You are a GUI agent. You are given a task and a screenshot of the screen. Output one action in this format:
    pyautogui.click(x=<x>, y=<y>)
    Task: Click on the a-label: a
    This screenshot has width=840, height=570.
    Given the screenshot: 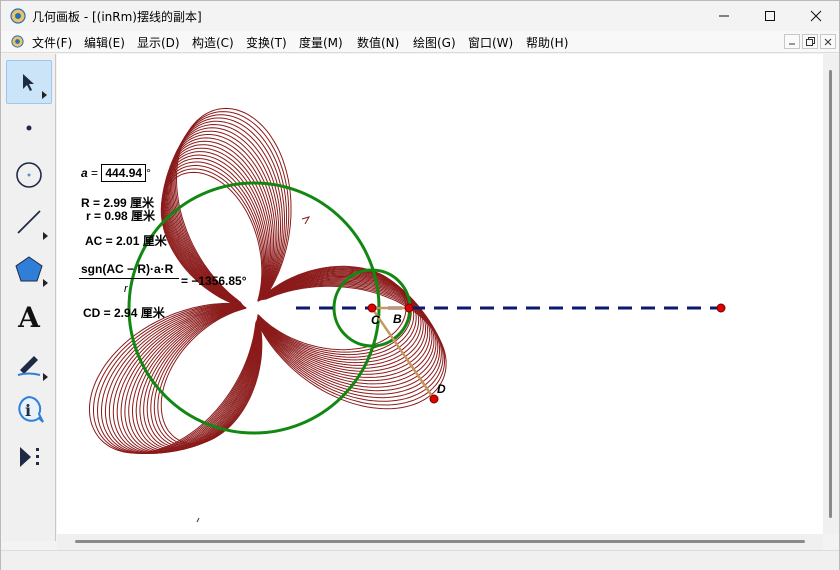 What is the action you would take?
    pyautogui.click(x=84, y=173)
    